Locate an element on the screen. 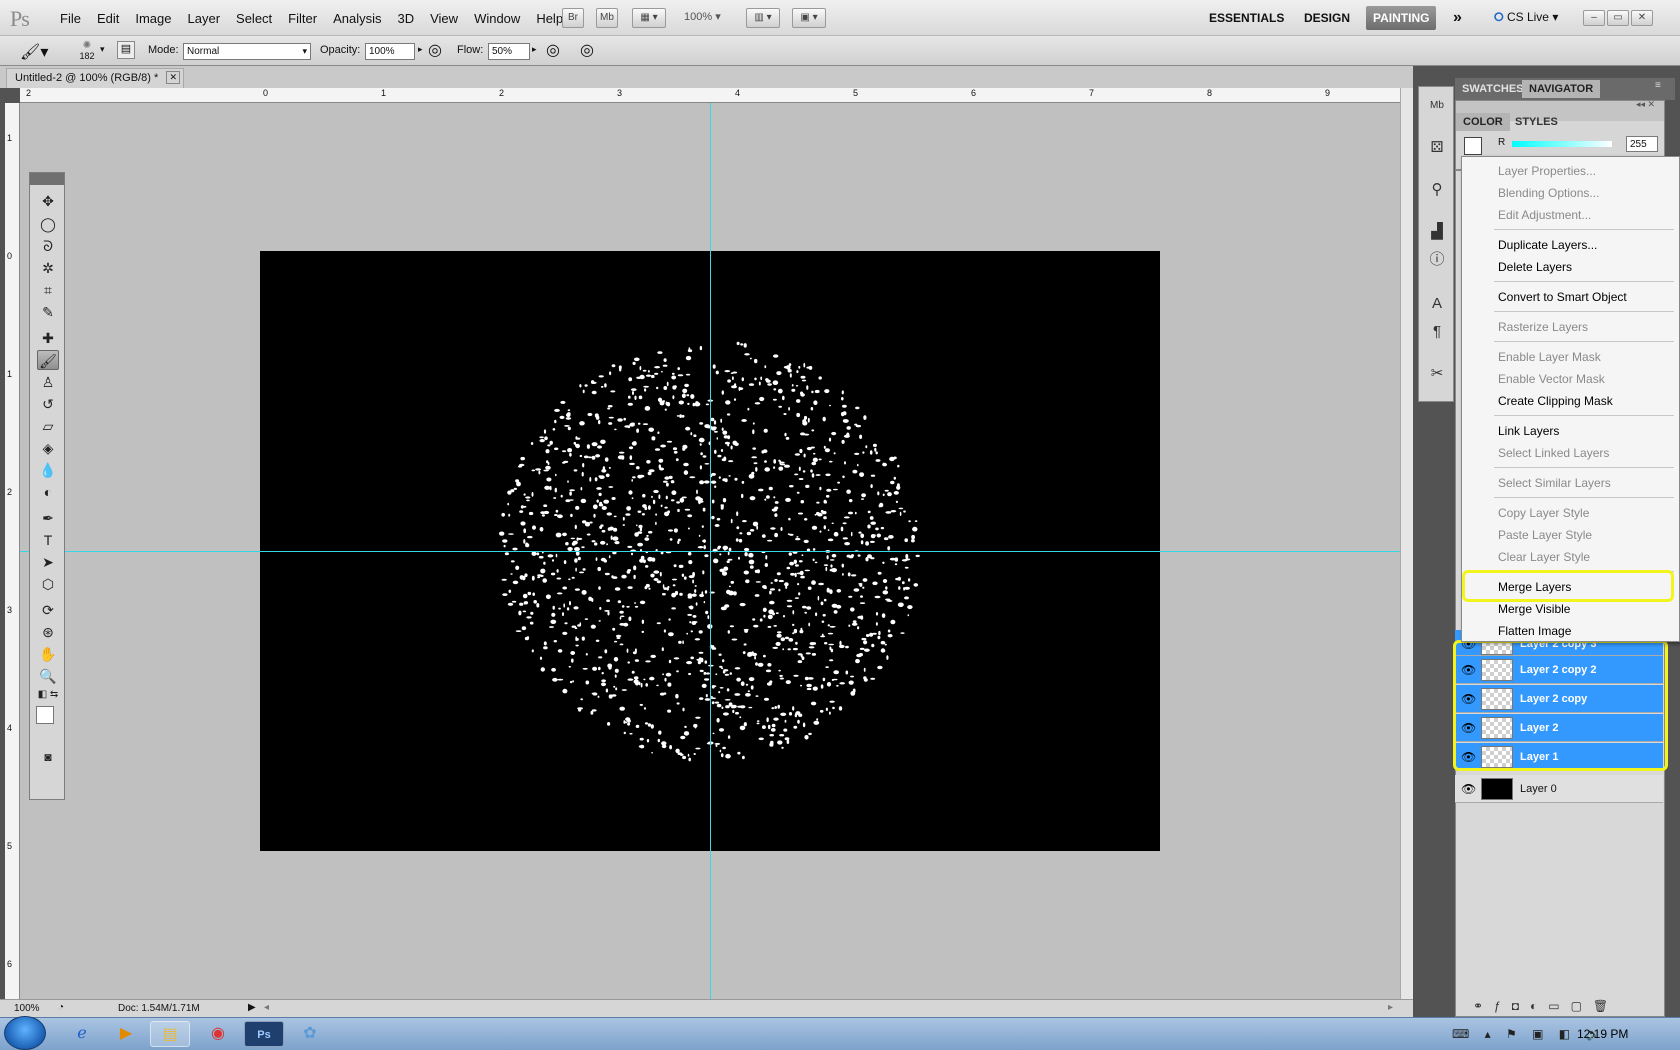 This screenshot has width=1680, height=1050. menu-filter: Filter is located at coordinates (302, 18).